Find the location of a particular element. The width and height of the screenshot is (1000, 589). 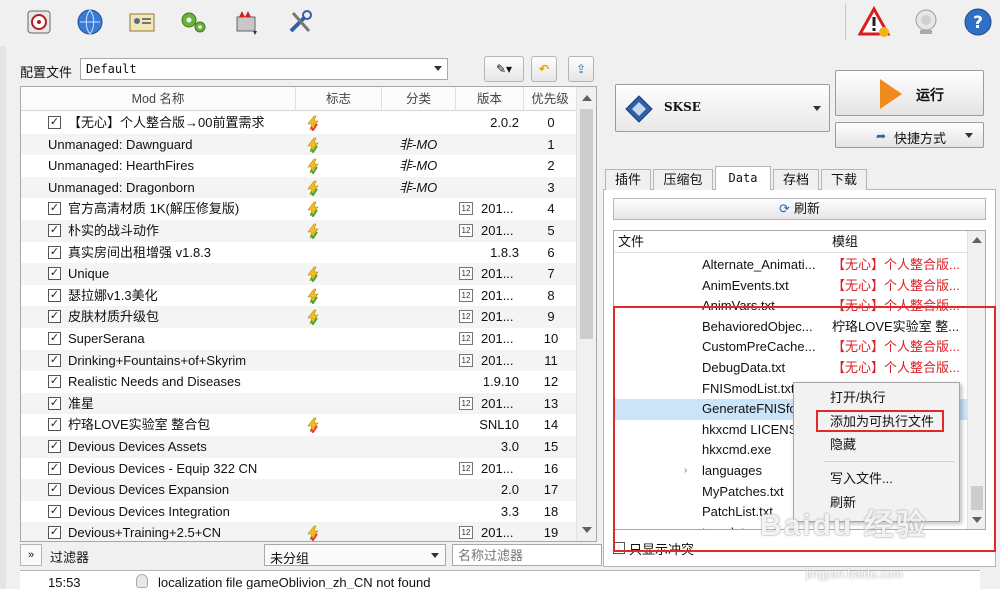

nexus-globe-icon is located at coordinates (90, 22).